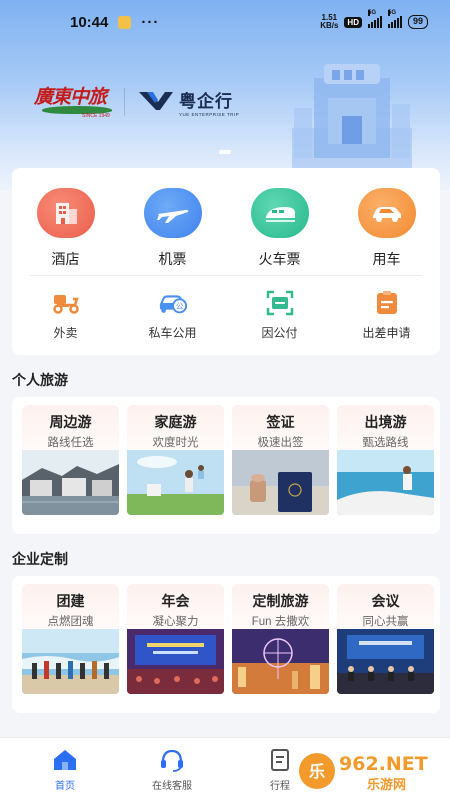 This screenshot has height=800, width=450. Describe the element at coordinates (383, 764) in the screenshot. I see `svg-text: 962.NET` at that location.